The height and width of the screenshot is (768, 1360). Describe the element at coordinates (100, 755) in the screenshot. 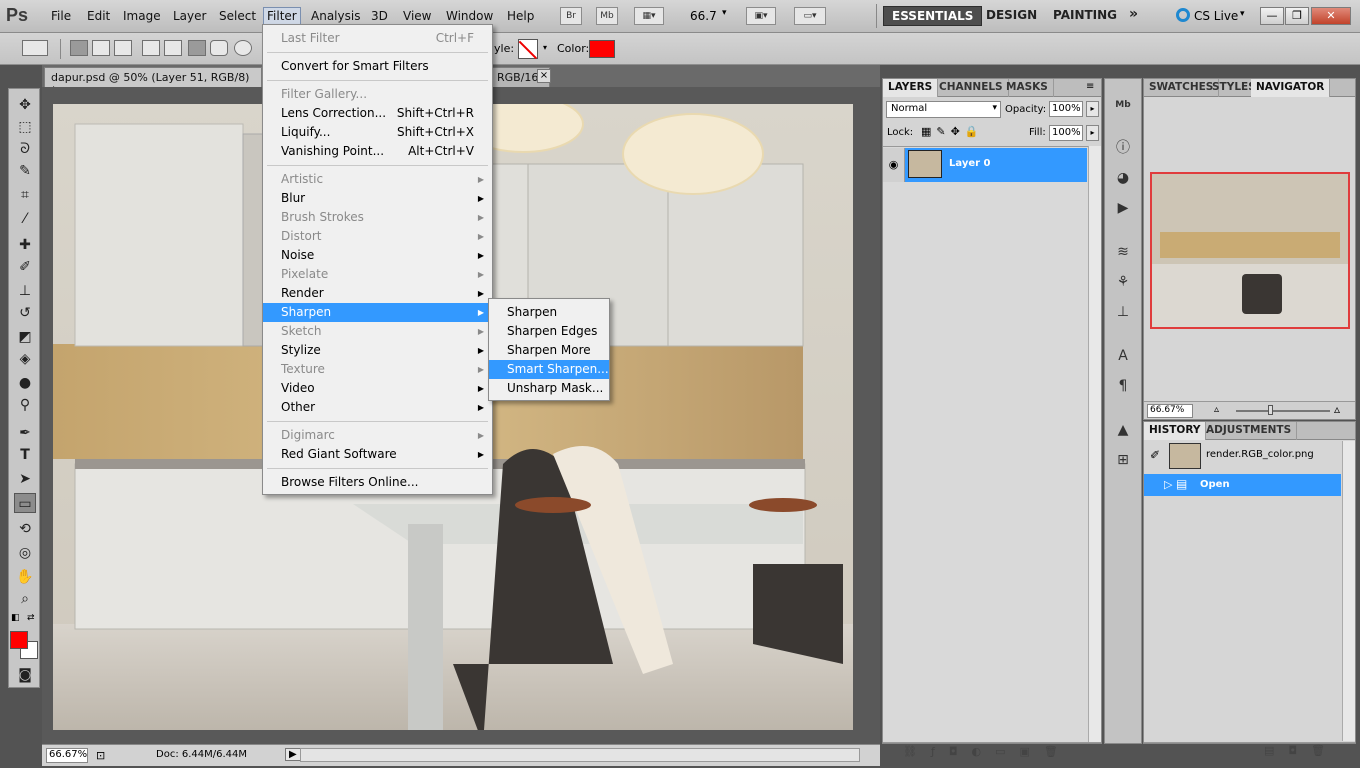

I see `status-info-icon: ⊡` at that location.